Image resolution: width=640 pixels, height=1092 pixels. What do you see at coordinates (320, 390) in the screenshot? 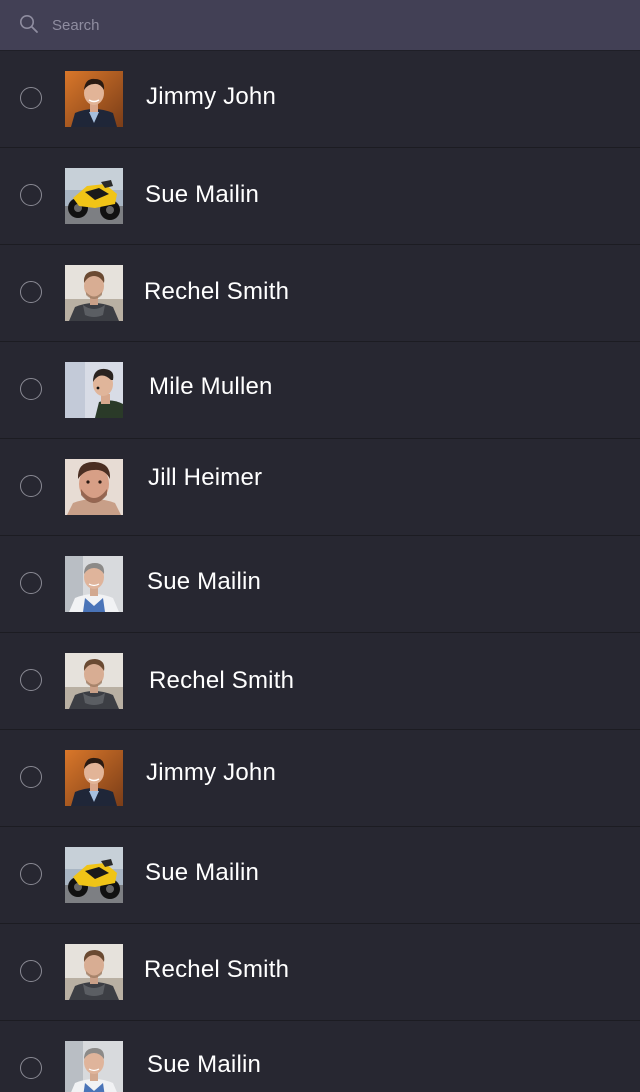
I see `contact-row: Mile Mullen` at bounding box center [320, 390].